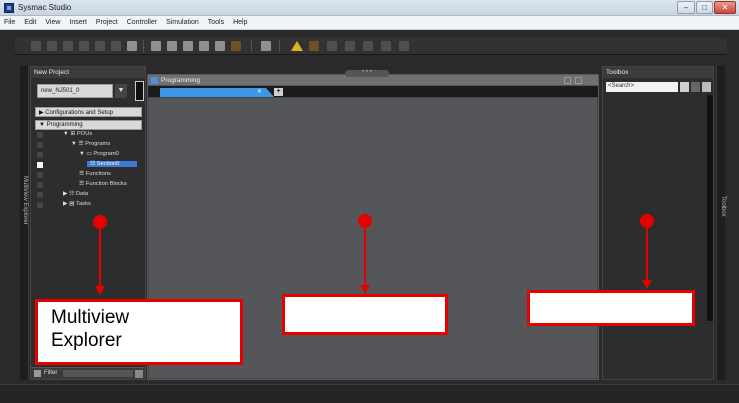 This screenshot has width=739, height=403. Describe the element at coordinates (88, 72) in the screenshot. I see `explorer-title: New Project` at that location.